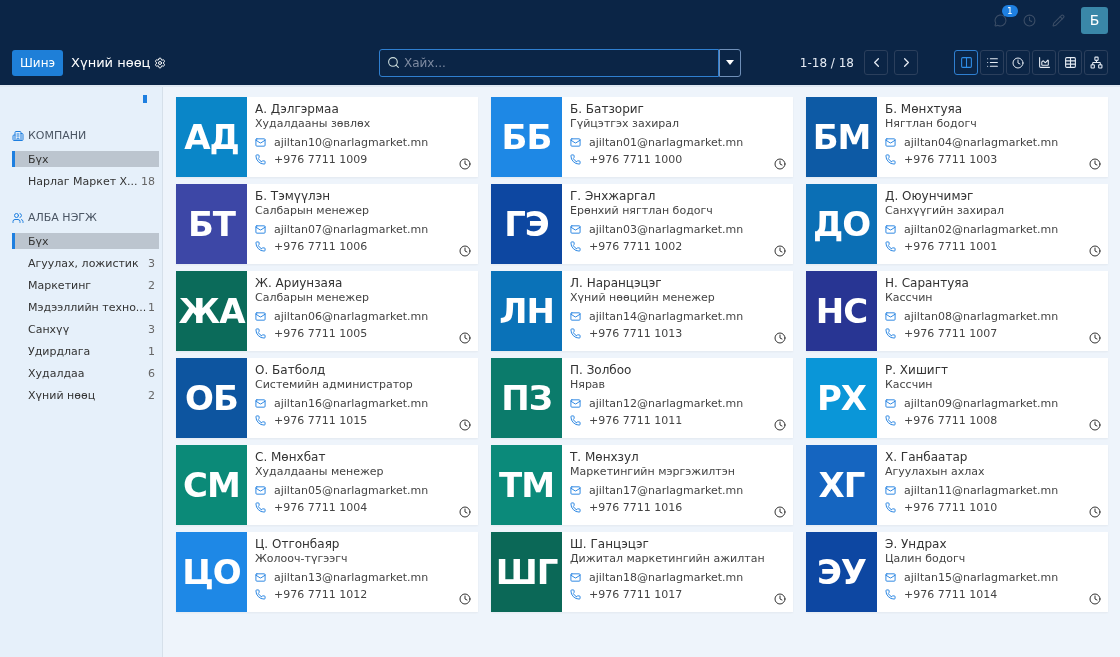  Describe the element at coordinates (957, 485) in the screenshot. I see `employee-card: ХГ Х. Ганбаатар Агуулахын ахлах ajiltan11@narlagmarket.mn +976 7711 1010` at that location.